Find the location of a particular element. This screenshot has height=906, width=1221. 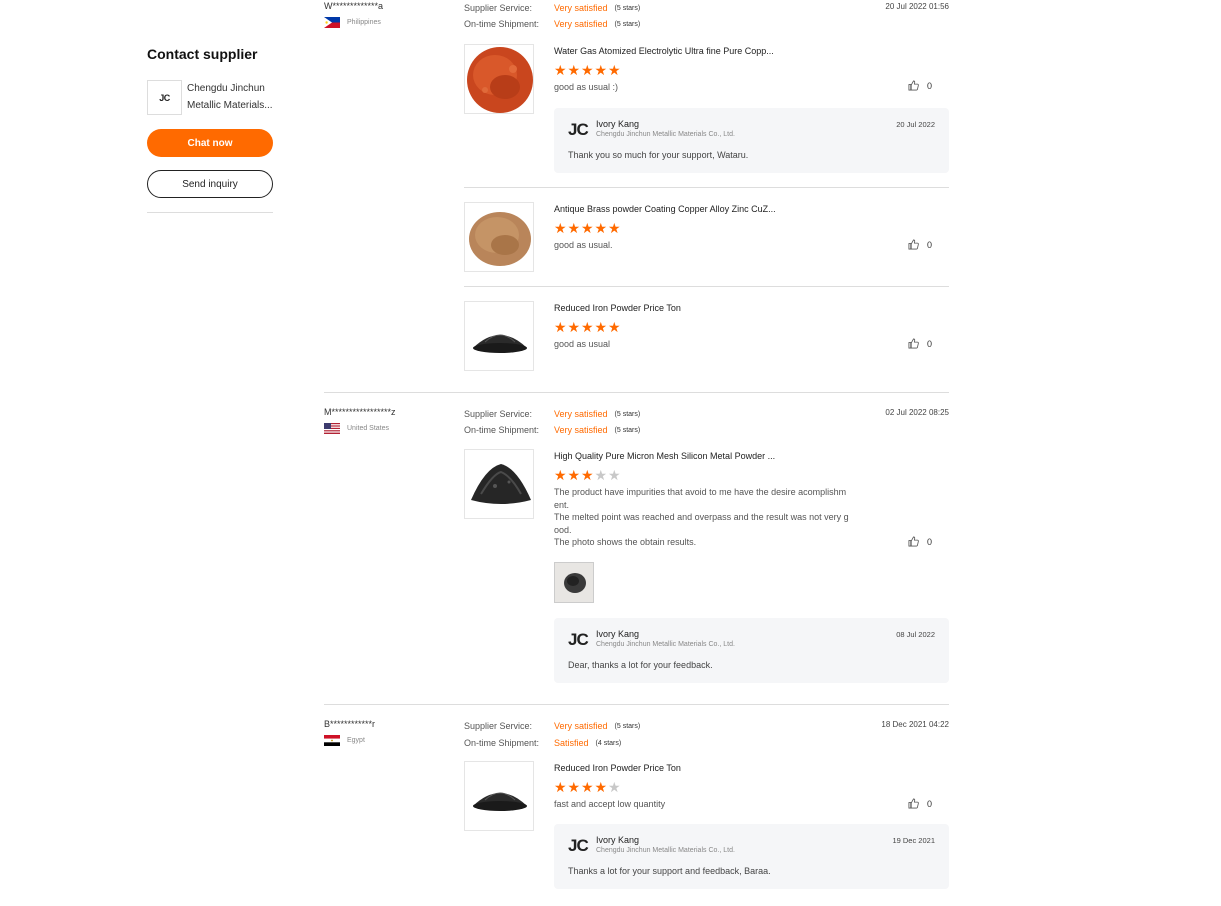

country-name: United States is located at coordinates (368, 428).